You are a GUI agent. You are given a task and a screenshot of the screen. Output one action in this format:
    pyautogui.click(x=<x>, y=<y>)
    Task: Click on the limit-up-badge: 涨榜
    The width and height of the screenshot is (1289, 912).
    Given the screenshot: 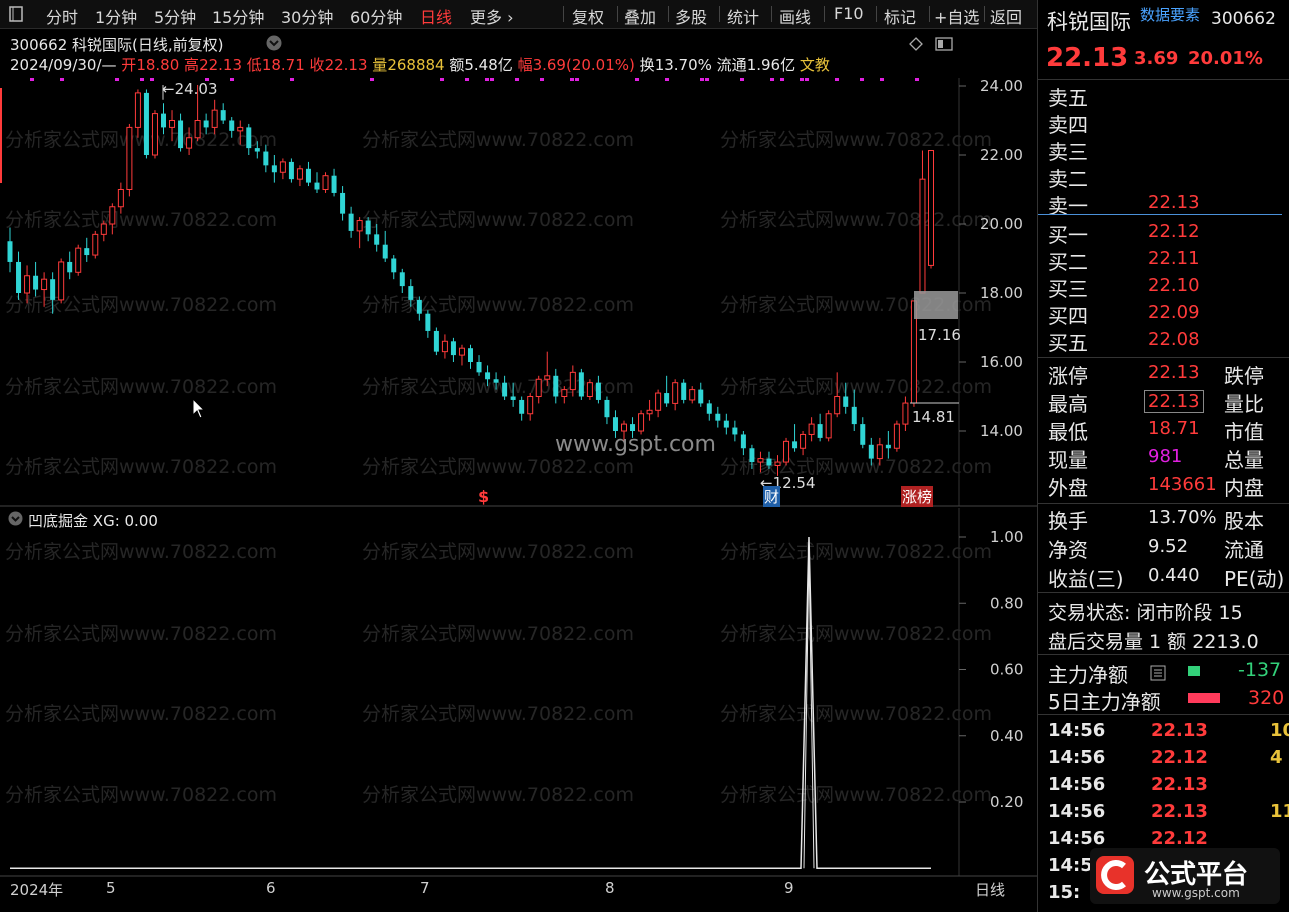 What is the action you would take?
    pyautogui.click(x=917, y=496)
    